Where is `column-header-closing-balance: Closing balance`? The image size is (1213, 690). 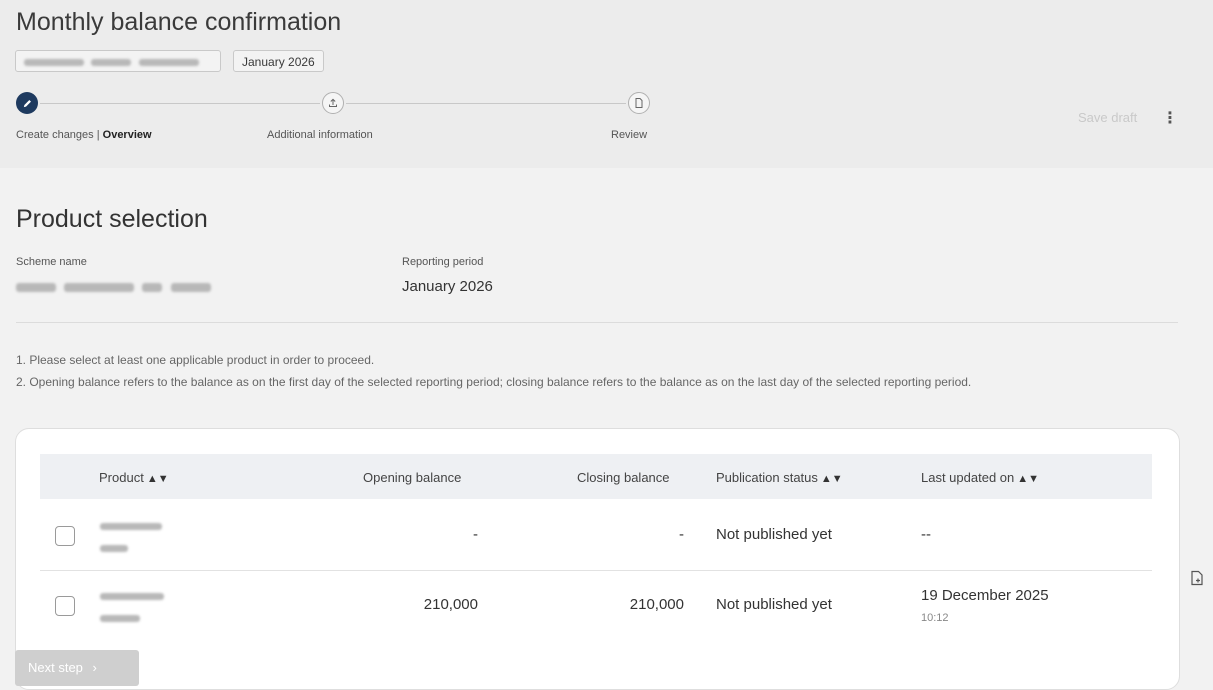
column-header-closing-balance: Closing balance is located at coordinates (623, 477).